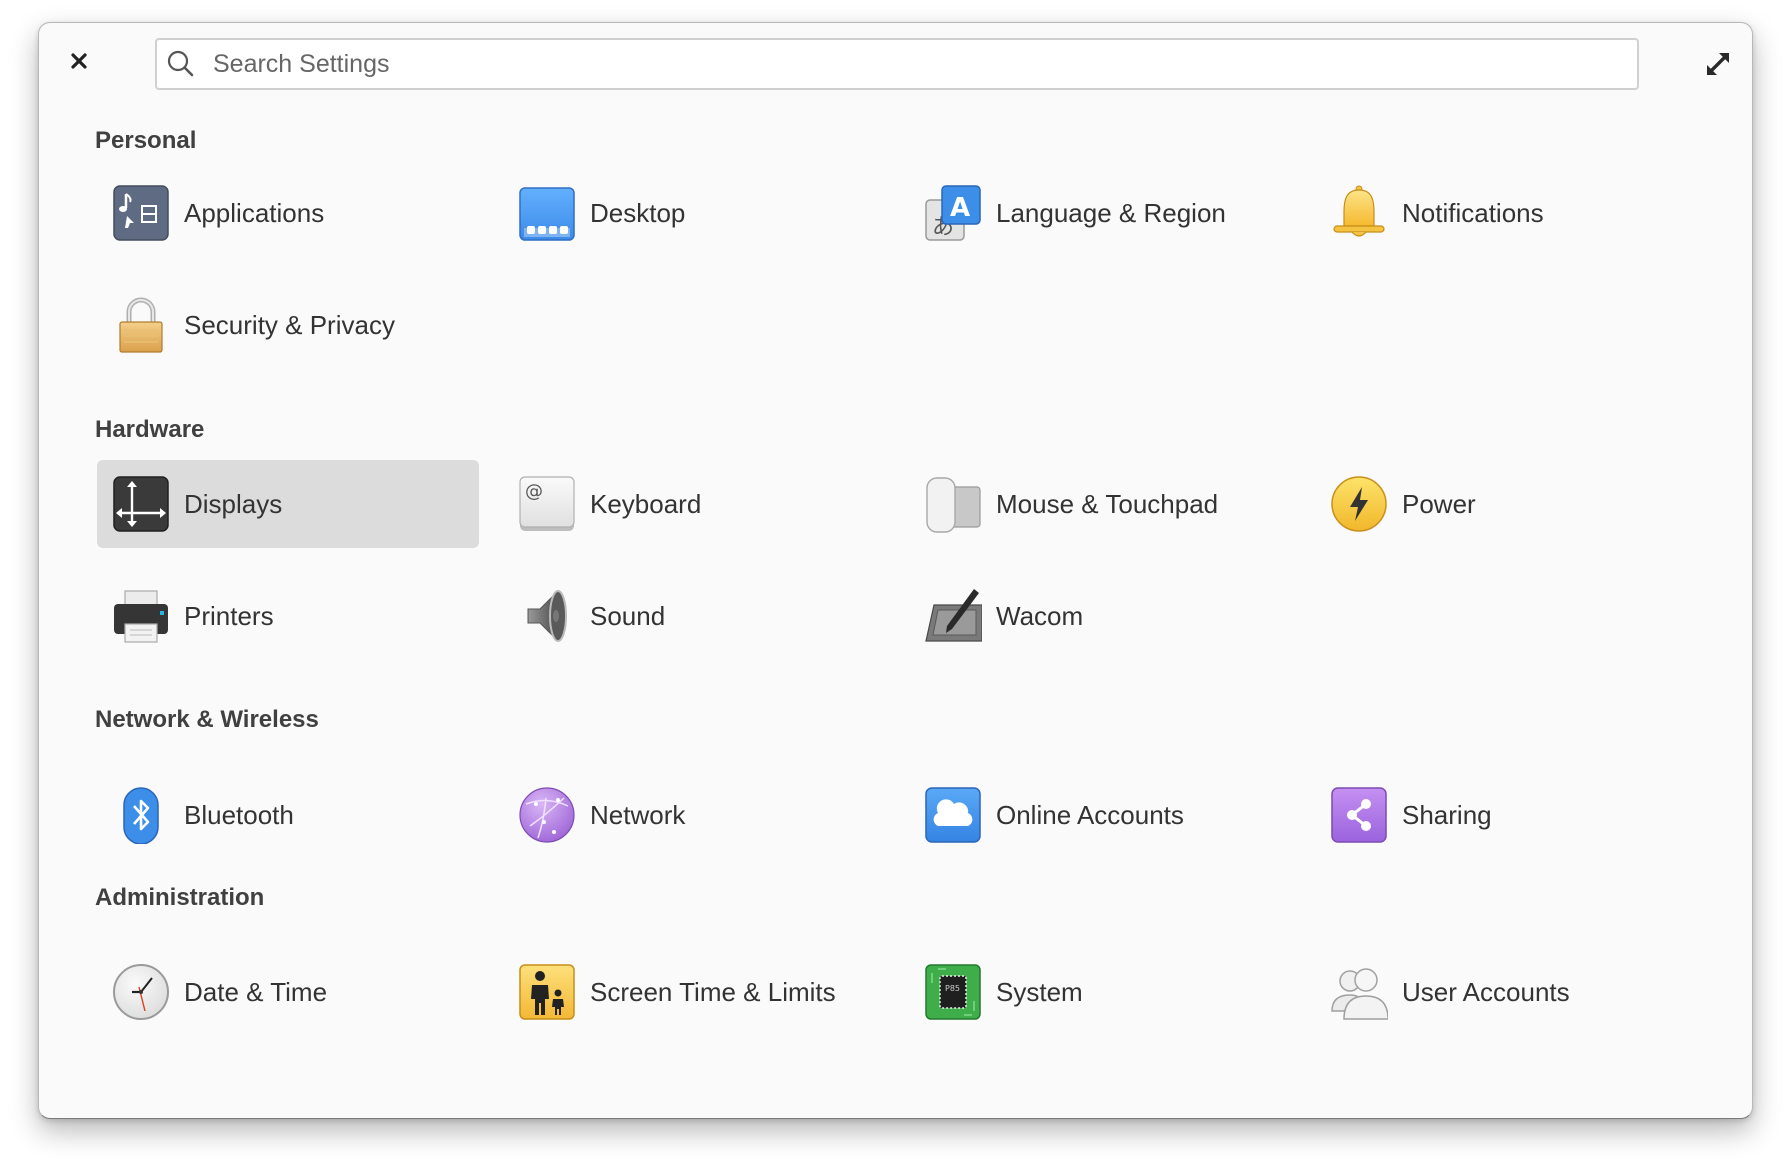  Describe the element at coordinates (233, 503) in the screenshot. I see `settings-item-label: Displays` at that location.